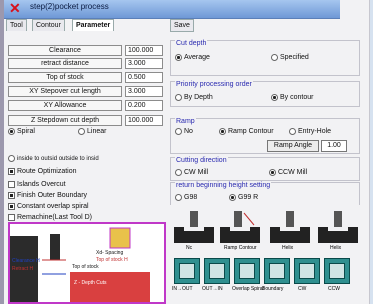 The width and height of the screenshot is (373, 307). I want to click on top-of-stock-label: Top of stock, so click(65, 77).